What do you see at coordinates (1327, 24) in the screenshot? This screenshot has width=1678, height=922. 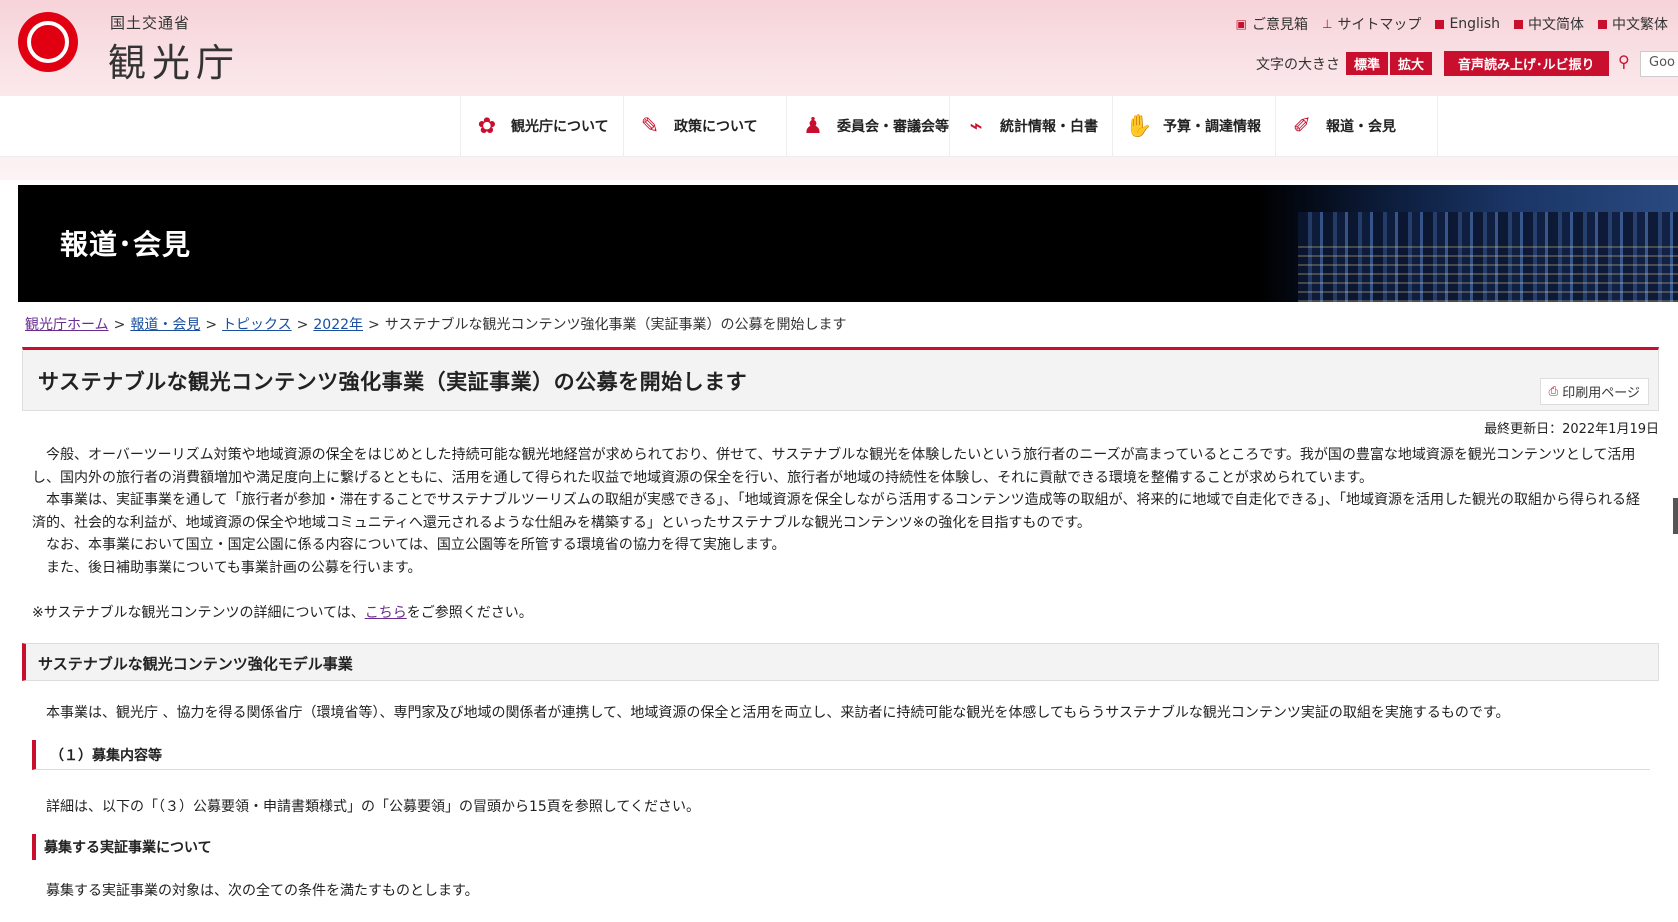 I see `sitemap-icon: ⊥` at bounding box center [1327, 24].